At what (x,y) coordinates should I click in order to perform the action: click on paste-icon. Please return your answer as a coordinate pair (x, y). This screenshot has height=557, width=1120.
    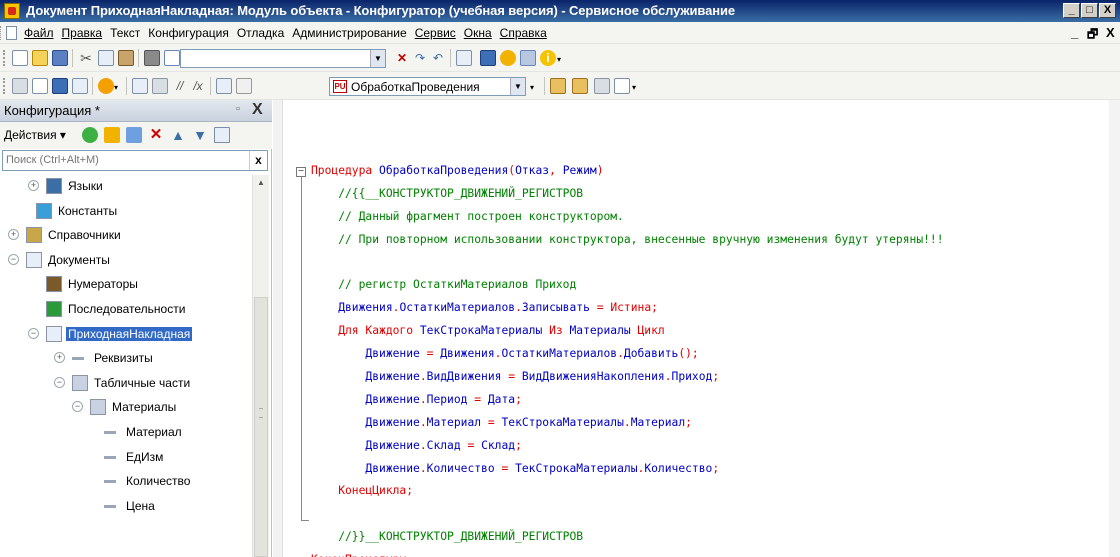
    Looking at the image, I should click on (126, 58).